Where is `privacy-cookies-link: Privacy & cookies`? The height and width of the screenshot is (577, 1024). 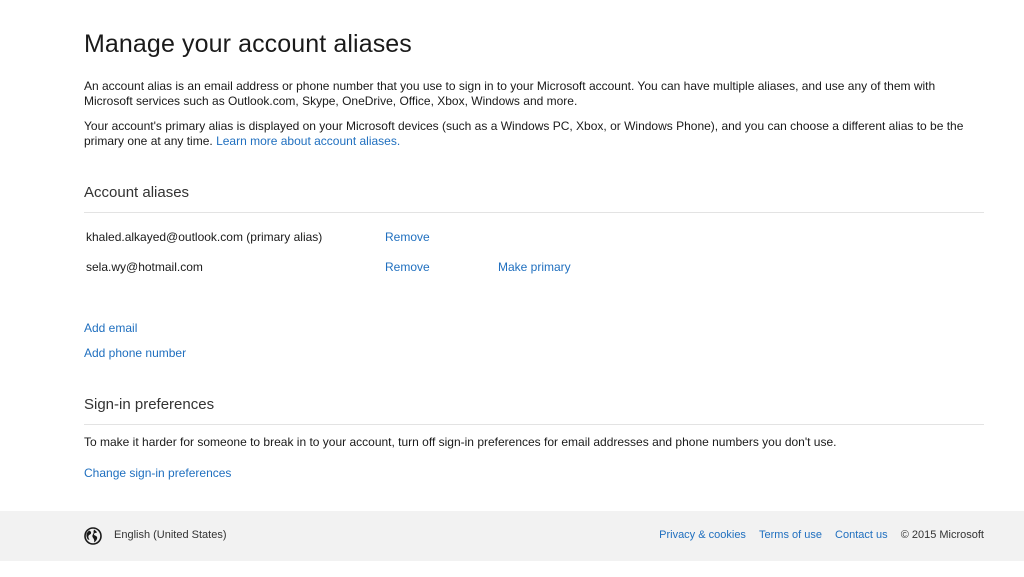
privacy-cookies-link: Privacy & cookies is located at coordinates (702, 535).